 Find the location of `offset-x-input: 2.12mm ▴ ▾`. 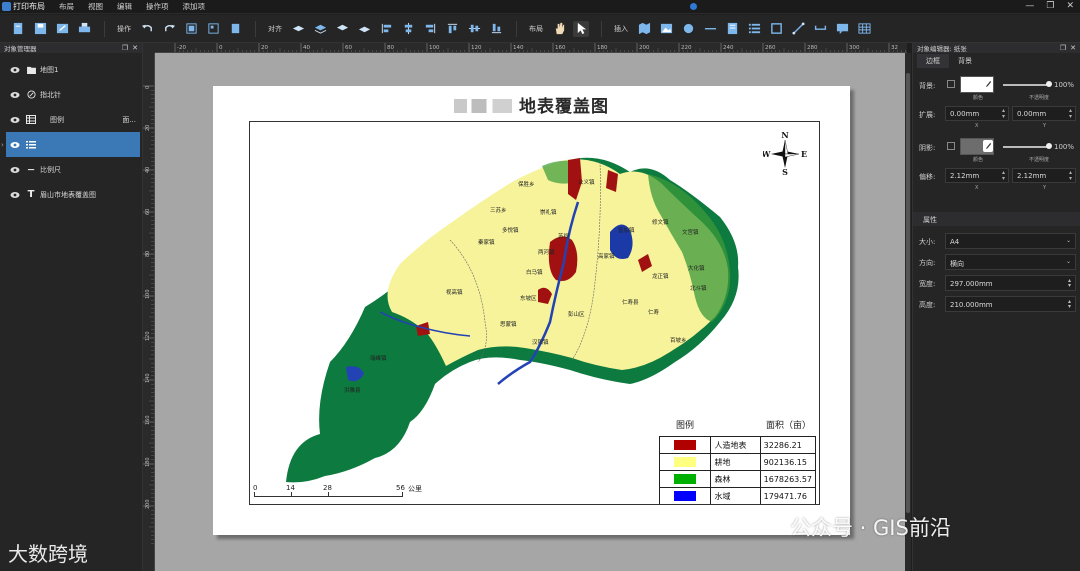

offset-x-input: 2.12mm ▴ ▾ is located at coordinates (977, 175).